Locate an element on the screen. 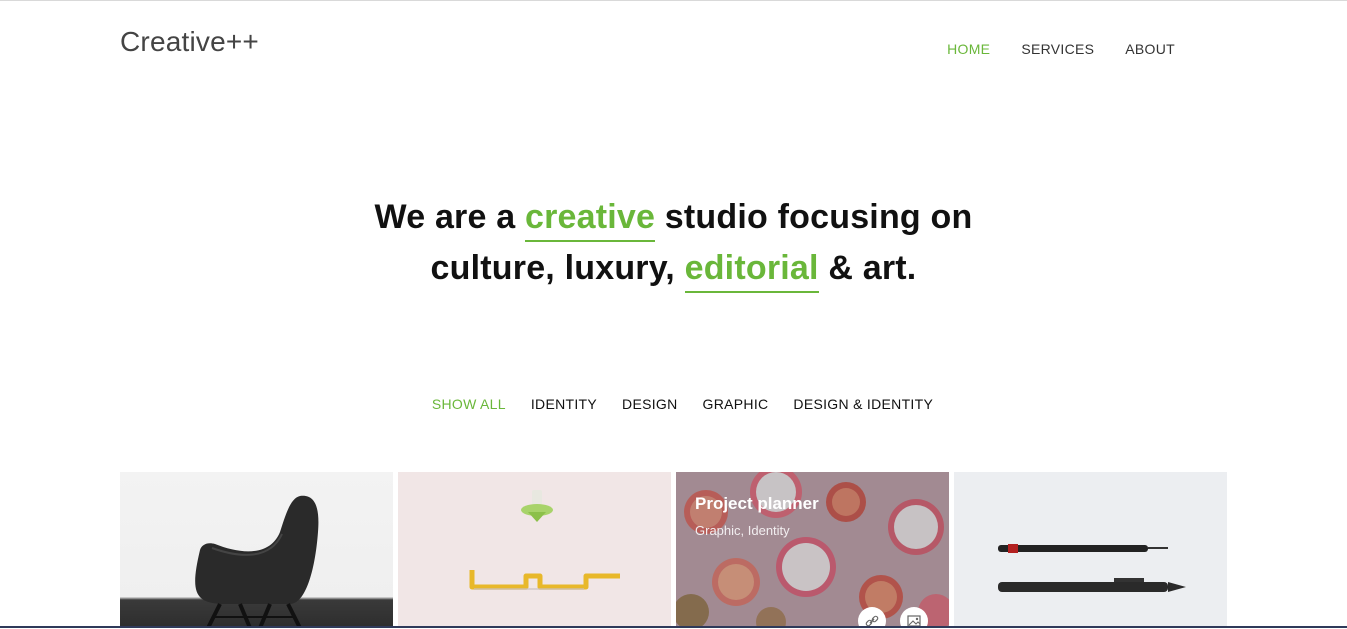 This screenshot has width=1347, height=629. hero-line-2: culture, luxury, editorial & art. is located at coordinates (673, 268).